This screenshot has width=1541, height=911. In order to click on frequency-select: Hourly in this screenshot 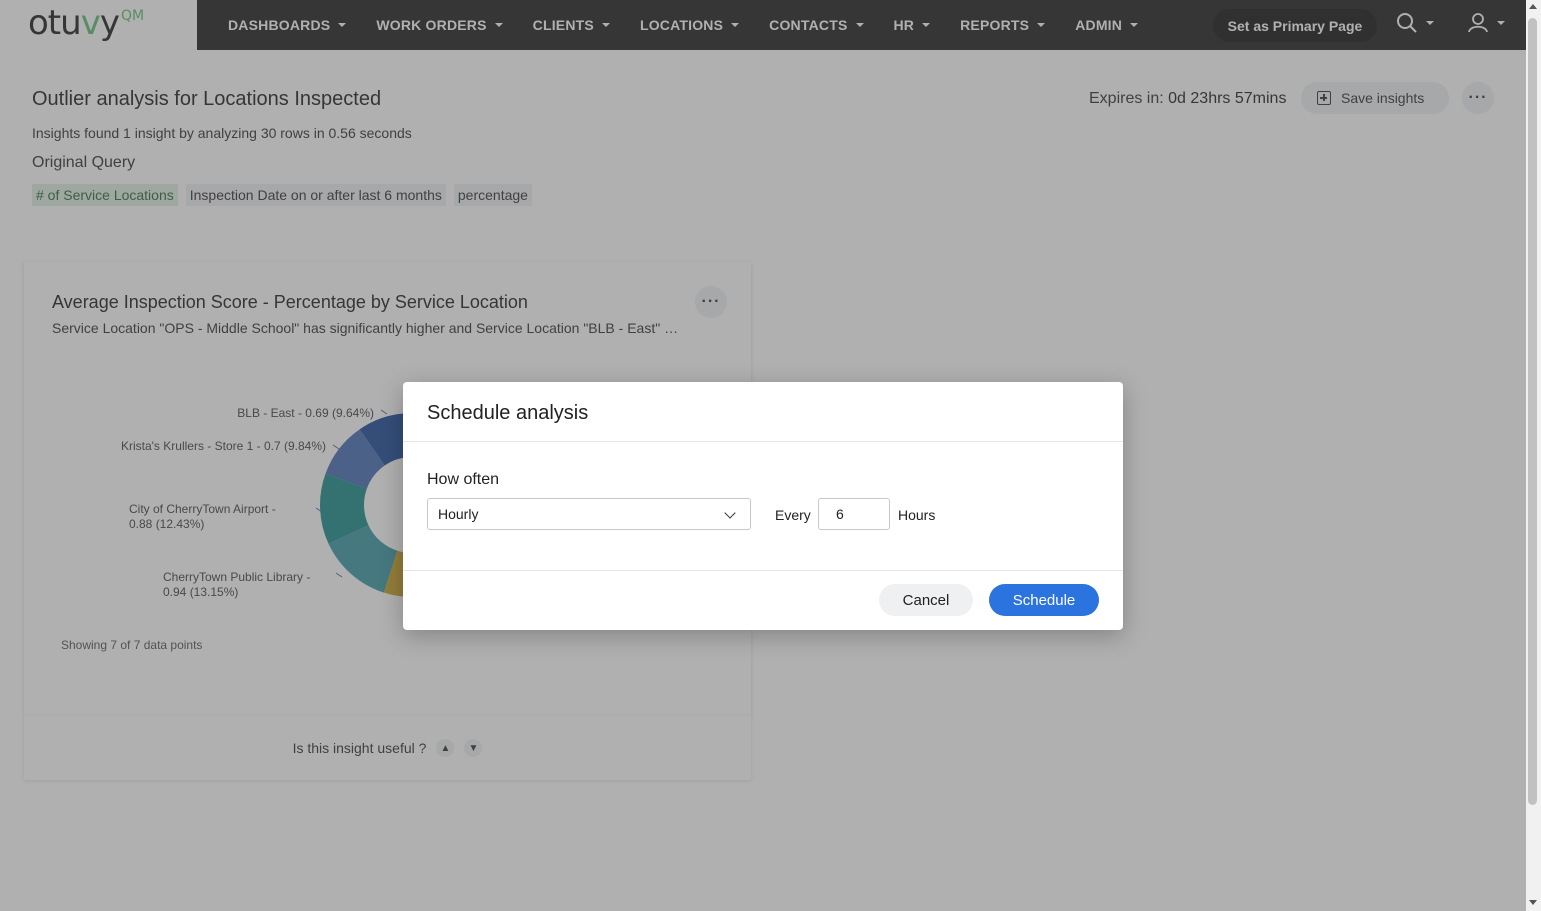, I will do `click(589, 514)`.